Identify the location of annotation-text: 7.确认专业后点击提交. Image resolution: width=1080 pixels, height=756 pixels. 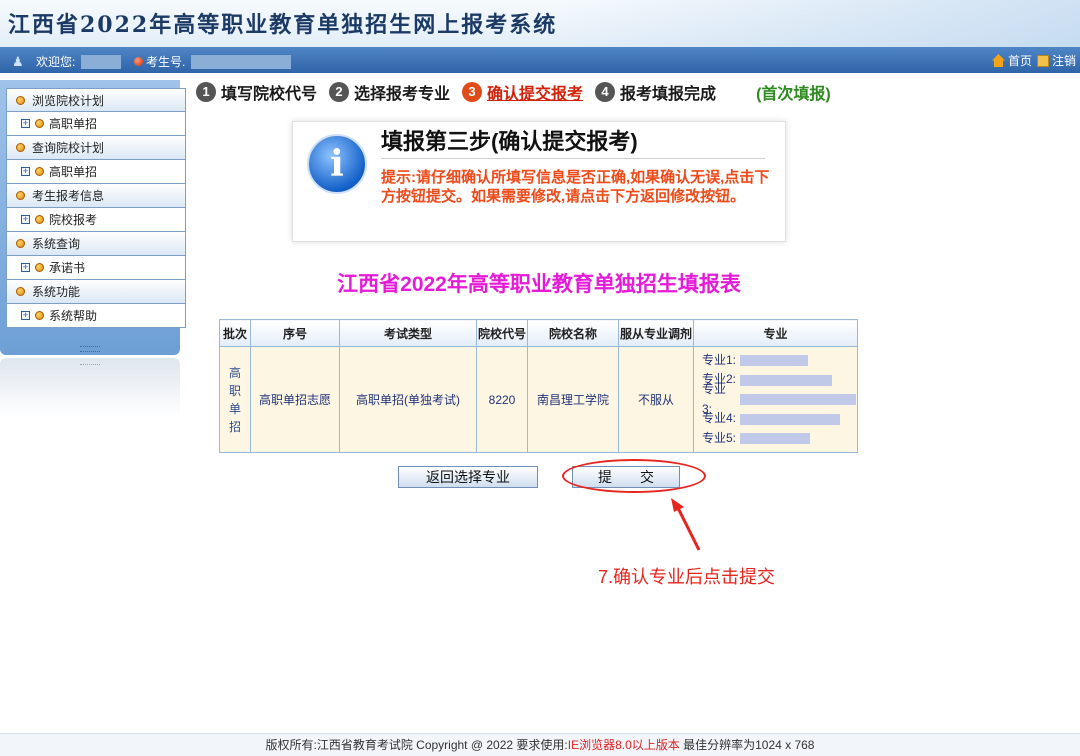
(687, 577).